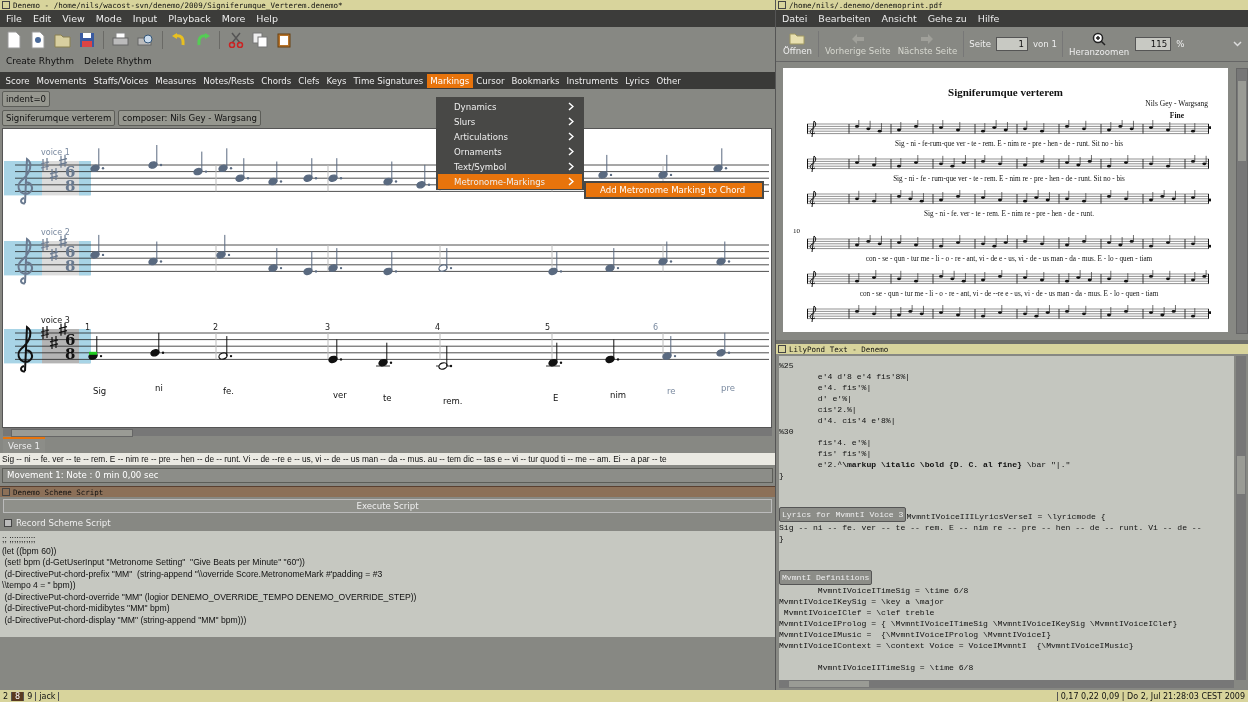 The width and height of the screenshot is (1248, 702). Describe the element at coordinates (728, 388) in the screenshot. I see `lyric-syllable: pre` at that location.